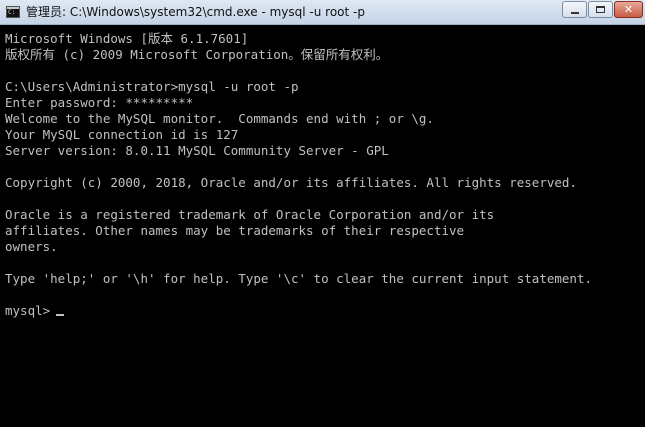 This screenshot has width=645, height=427. I want to click on console-line: Enter password: *********, so click(99, 102).